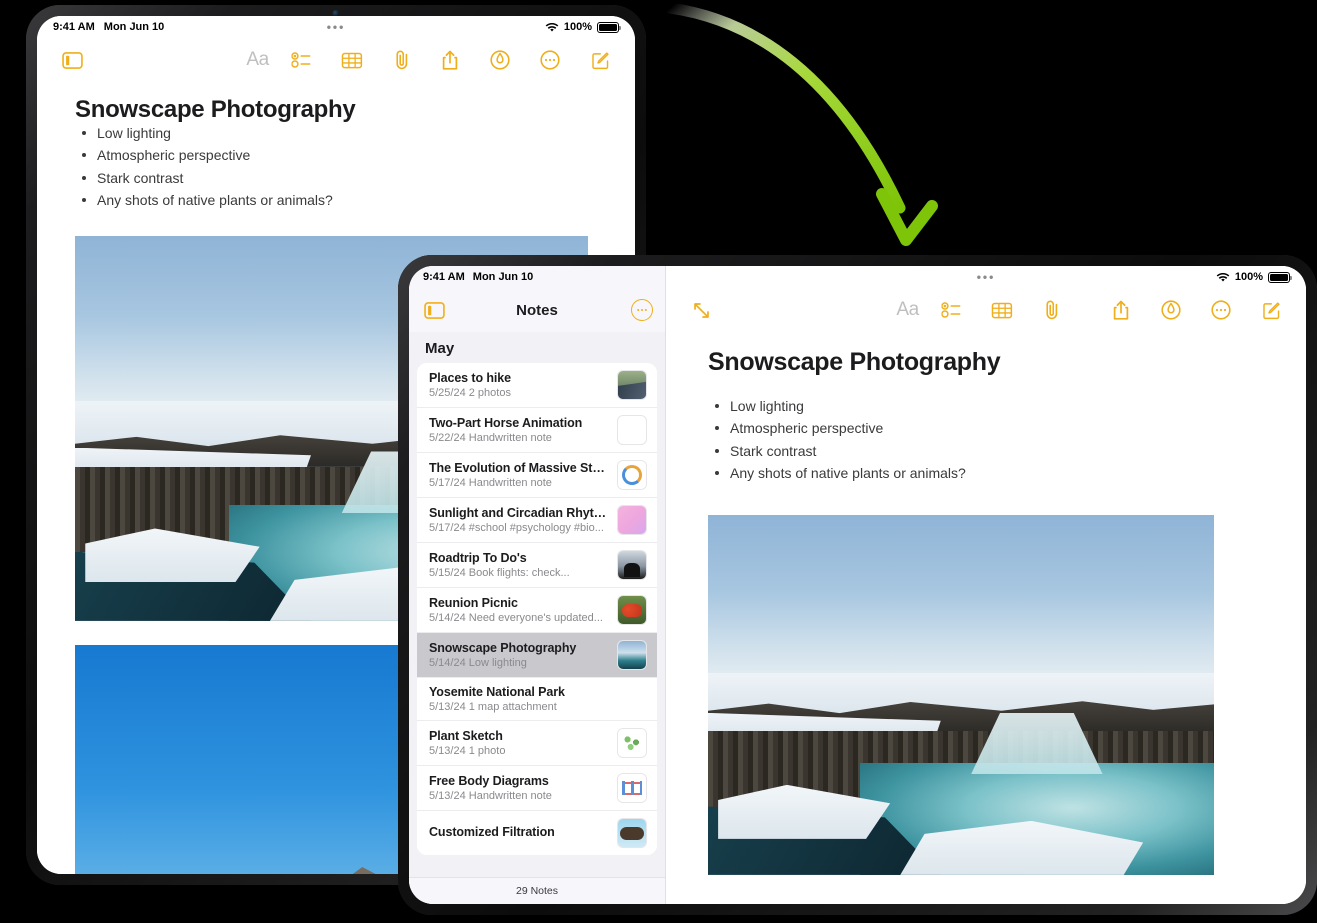  What do you see at coordinates (134, 27) in the screenshot?
I see `status-date: Mon Jun 10` at bounding box center [134, 27].